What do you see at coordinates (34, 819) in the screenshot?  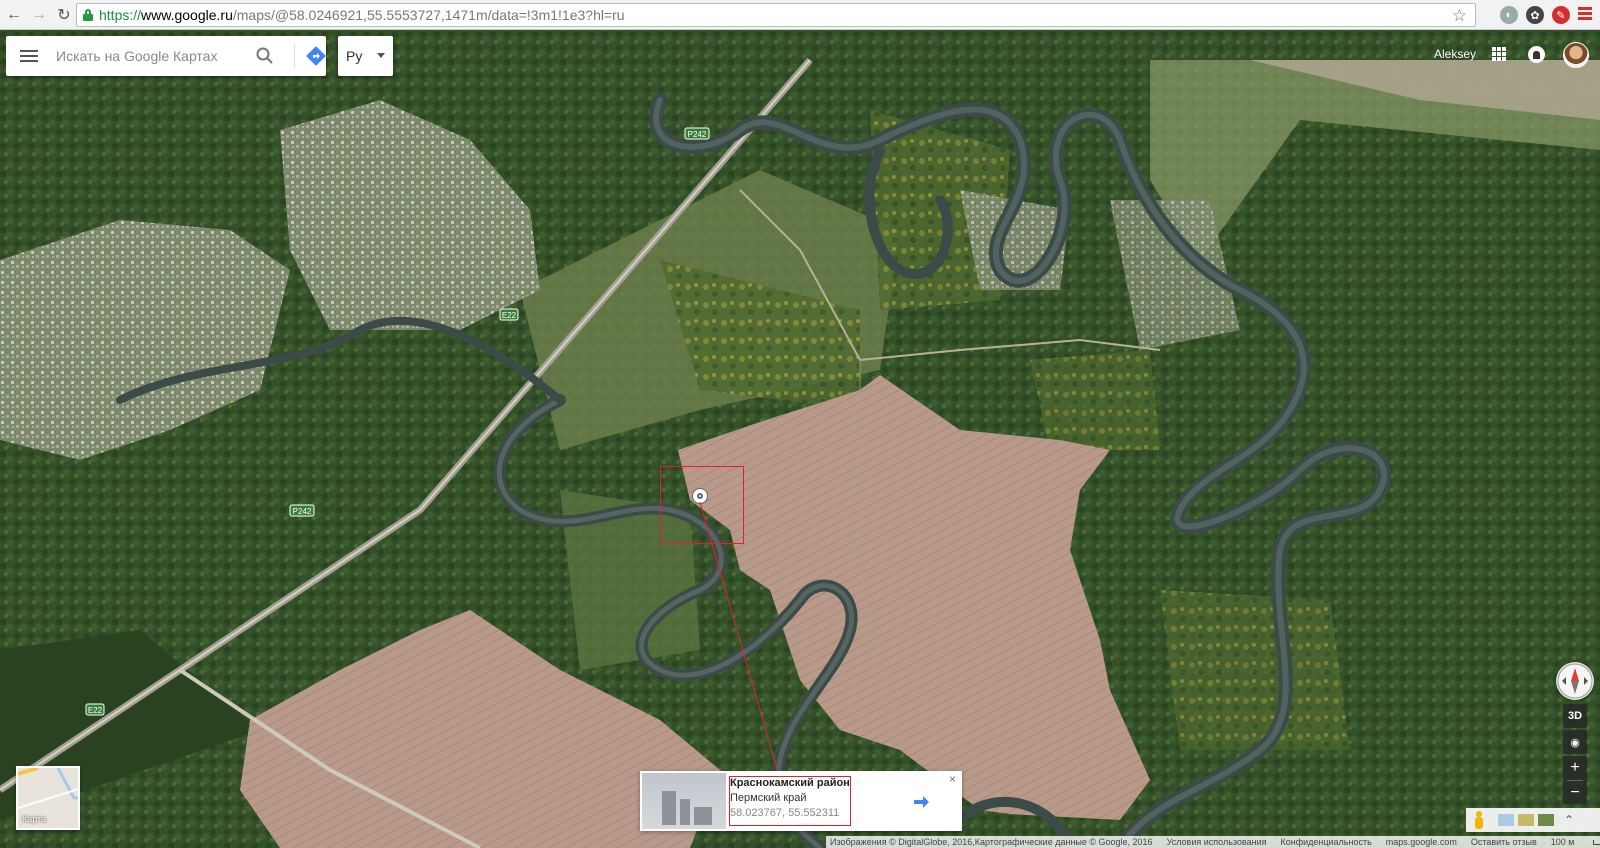 I see `minimap-label: Карта` at bounding box center [34, 819].